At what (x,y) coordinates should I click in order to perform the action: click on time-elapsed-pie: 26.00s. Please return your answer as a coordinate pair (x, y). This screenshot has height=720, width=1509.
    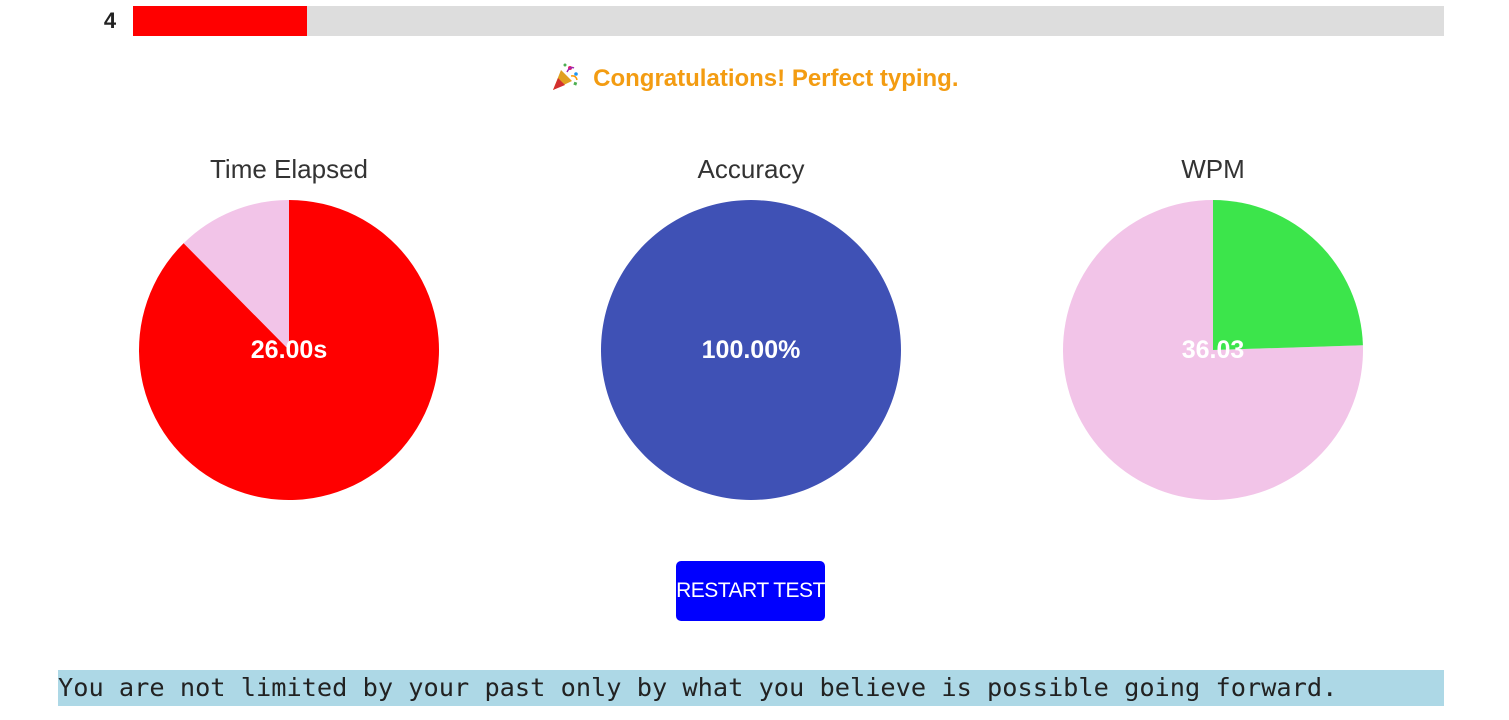
    Looking at the image, I should click on (289, 350).